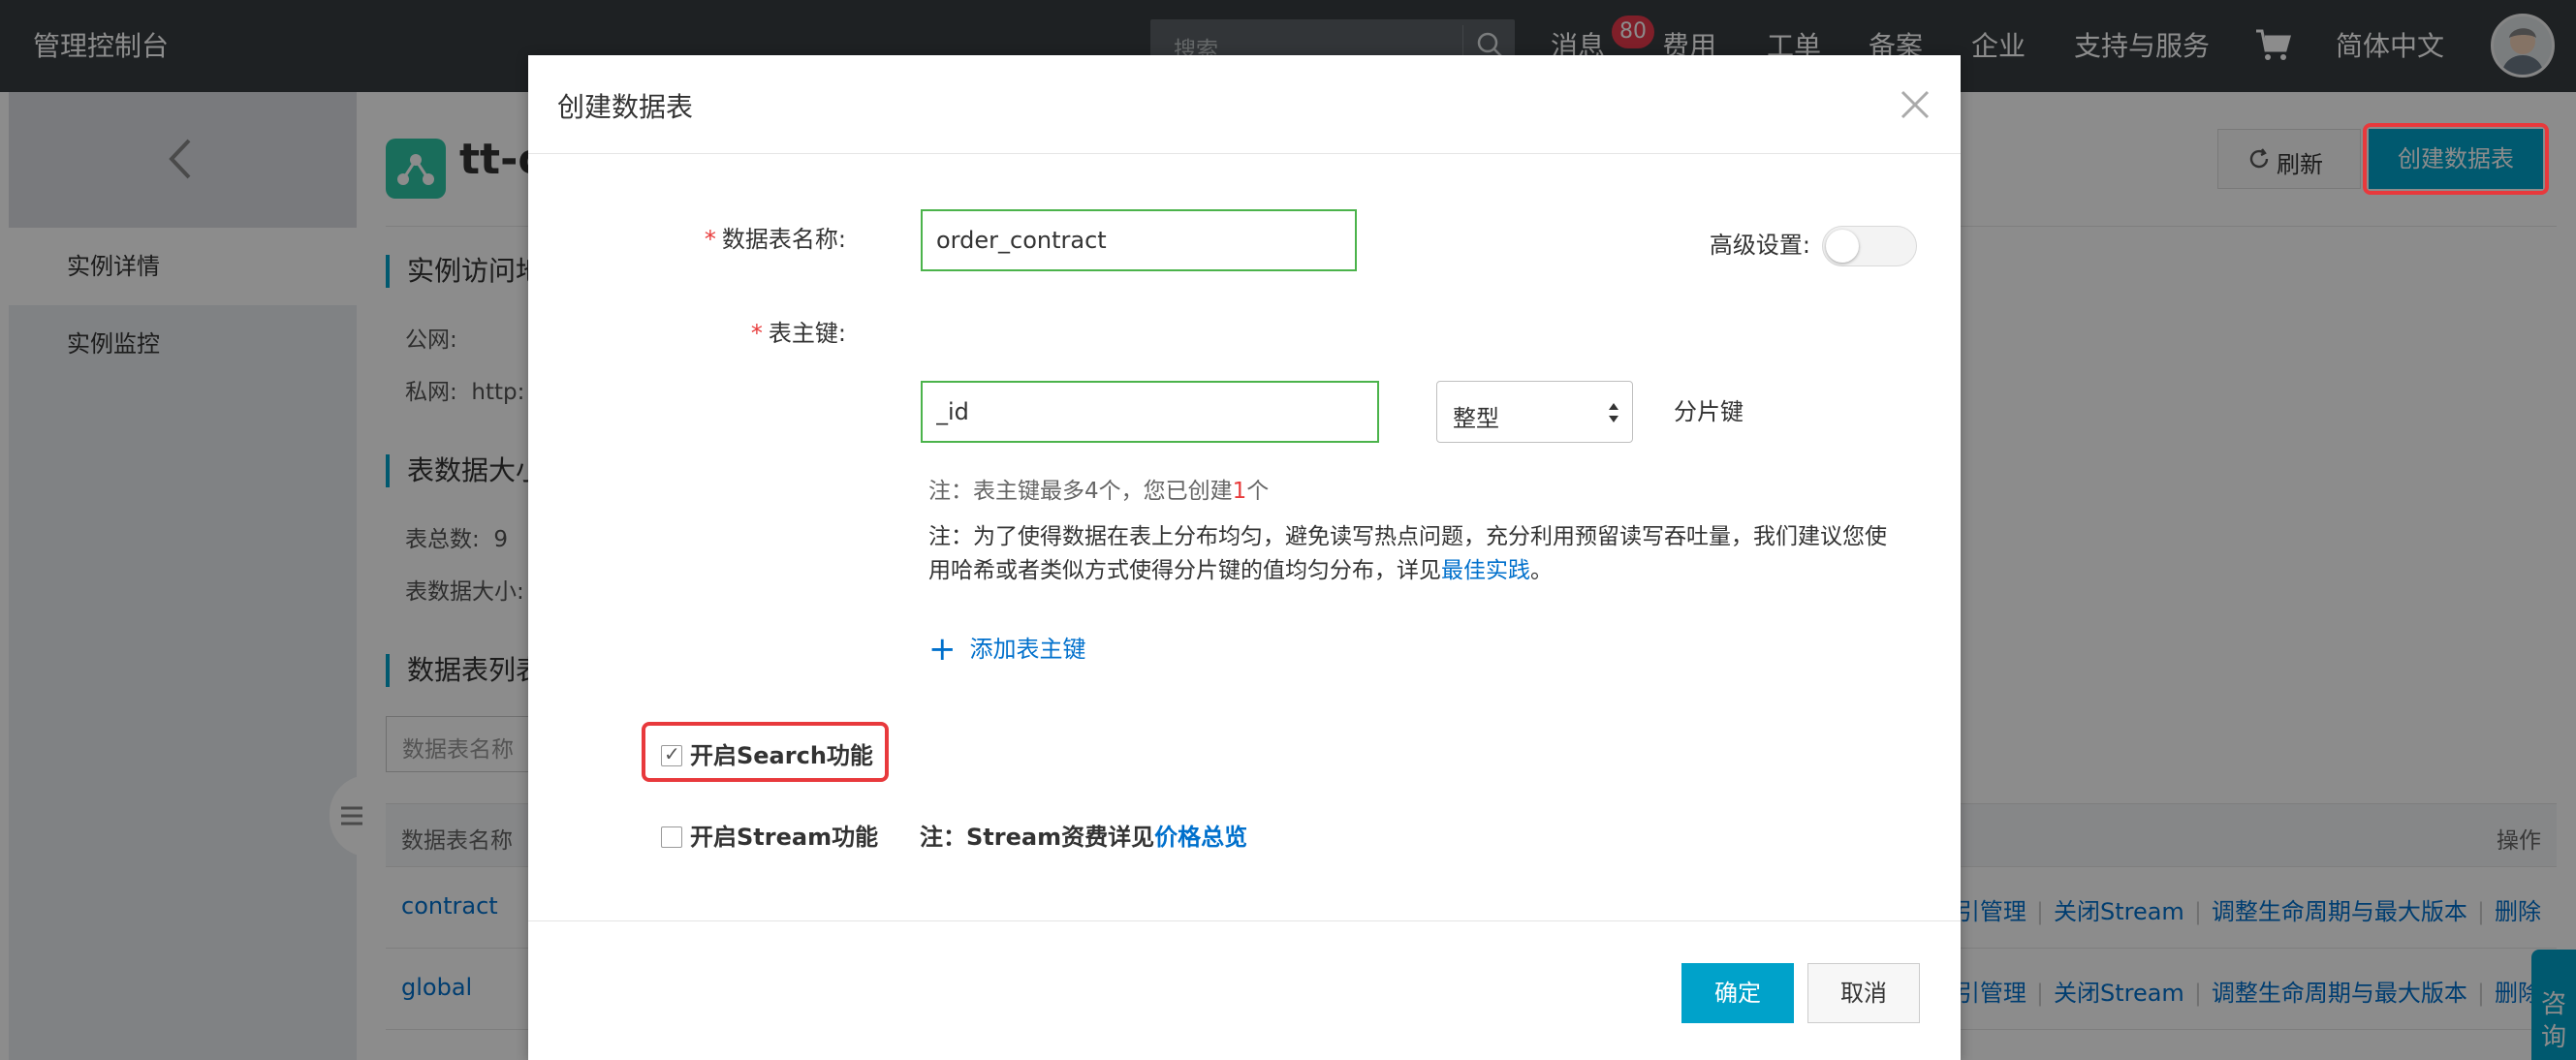 The height and width of the screenshot is (1060, 2576). Describe the element at coordinates (1759, 246) in the screenshot. I see `advanced-settings-label: 高级设置:` at that location.